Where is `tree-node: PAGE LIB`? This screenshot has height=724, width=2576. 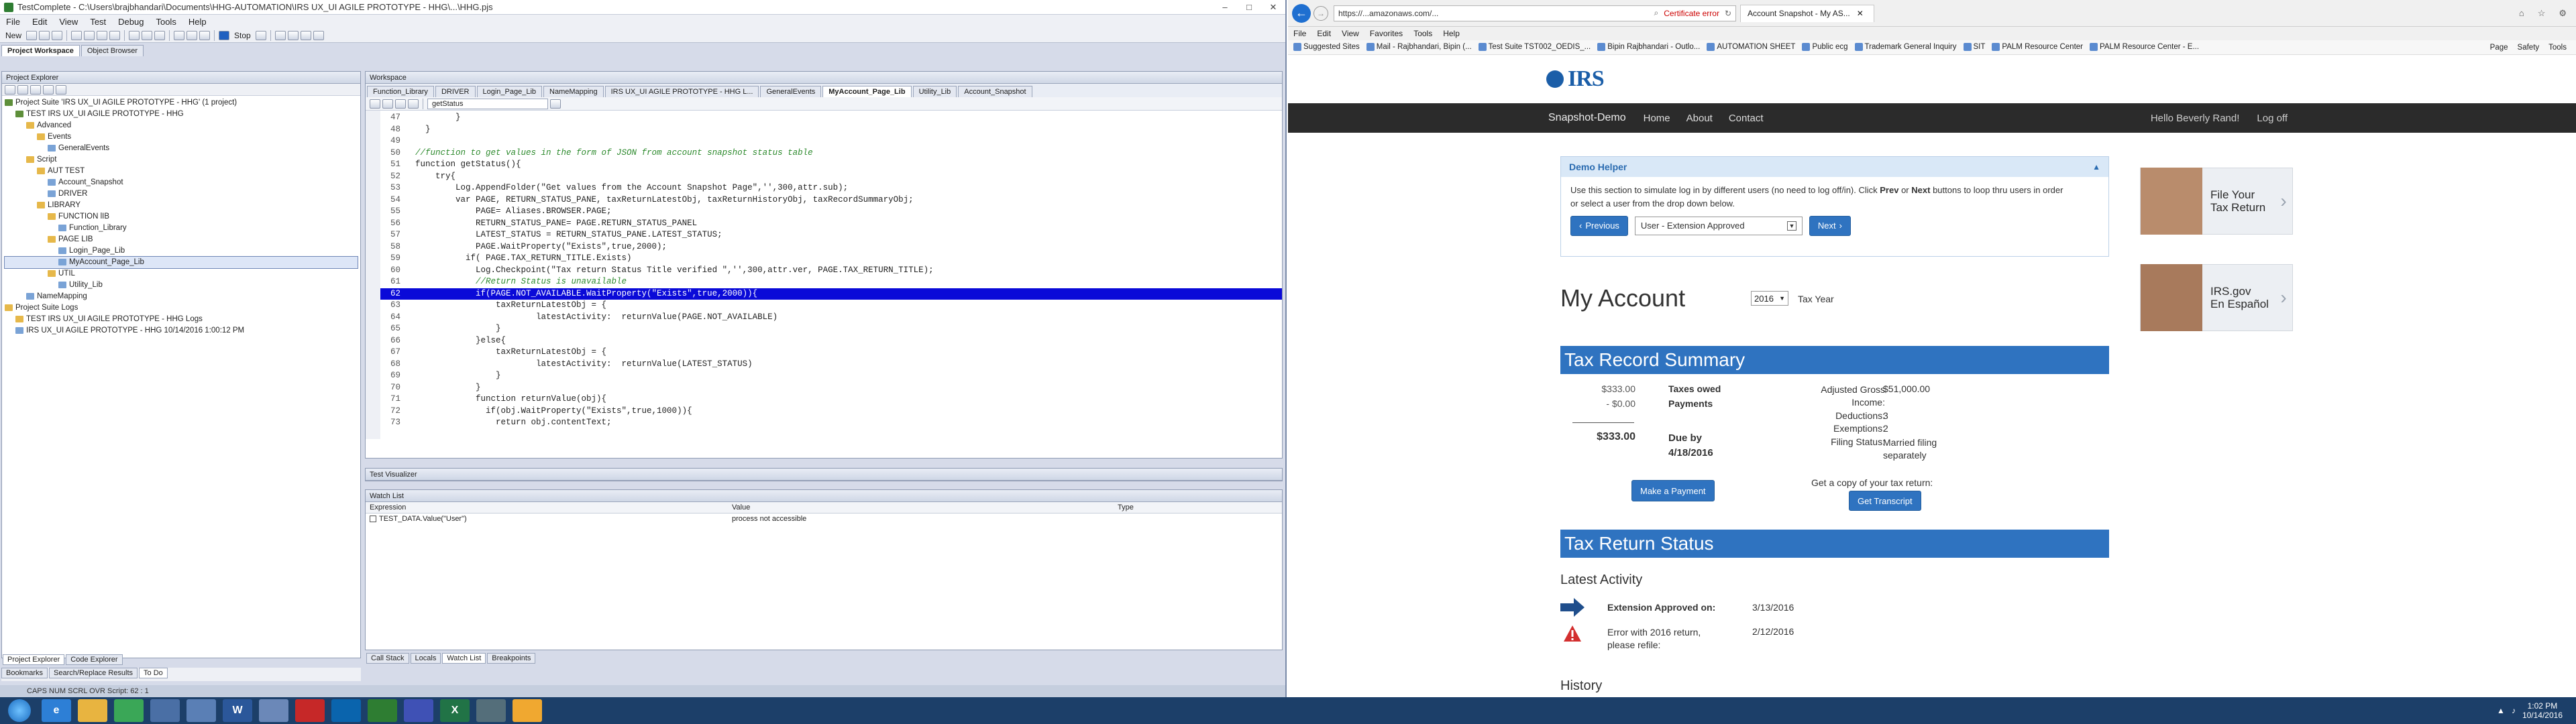 tree-node: PAGE LIB is located at coordinates (181, 239).